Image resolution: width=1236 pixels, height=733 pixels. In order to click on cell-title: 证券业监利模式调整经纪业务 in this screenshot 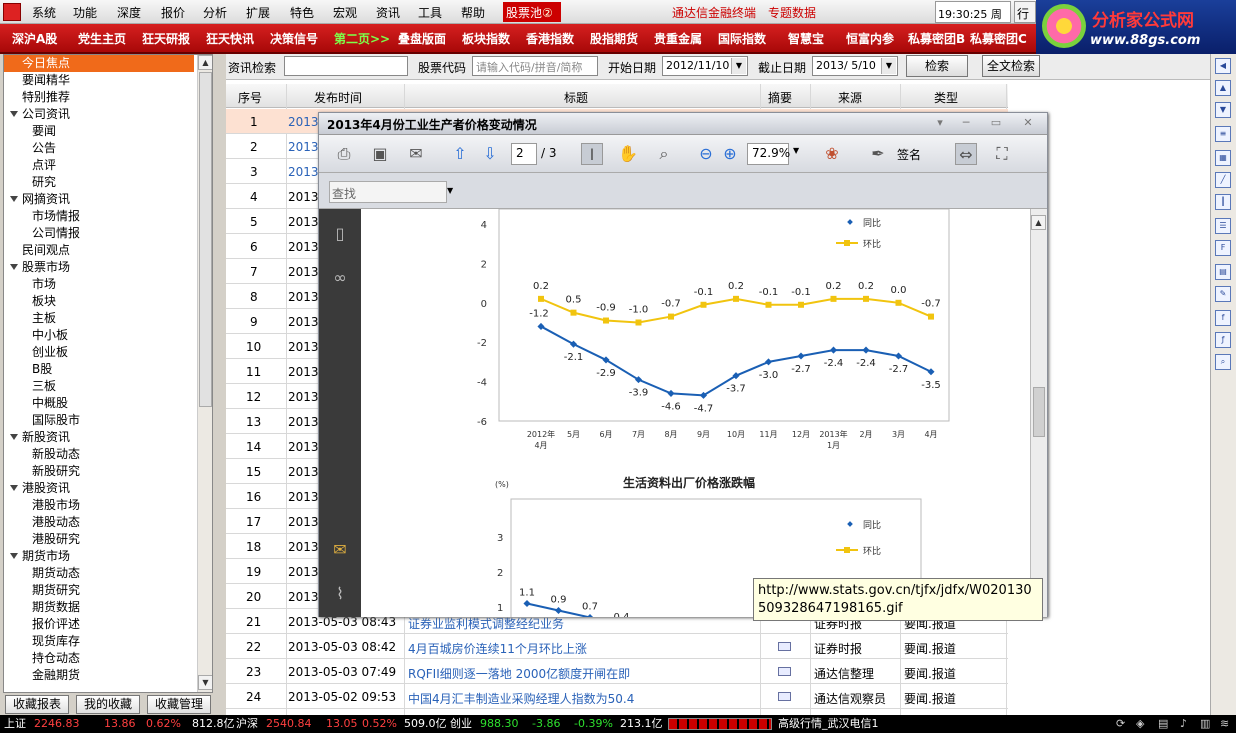, I will do `click(486, 623)`.